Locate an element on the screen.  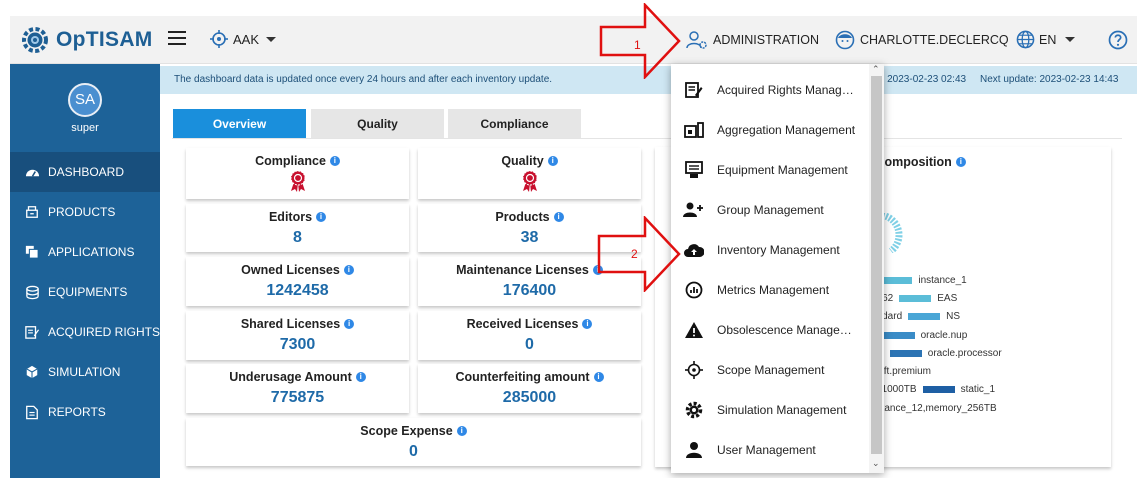
sidebar-item-reports: REPORTS is located at coordinates (85, 412).